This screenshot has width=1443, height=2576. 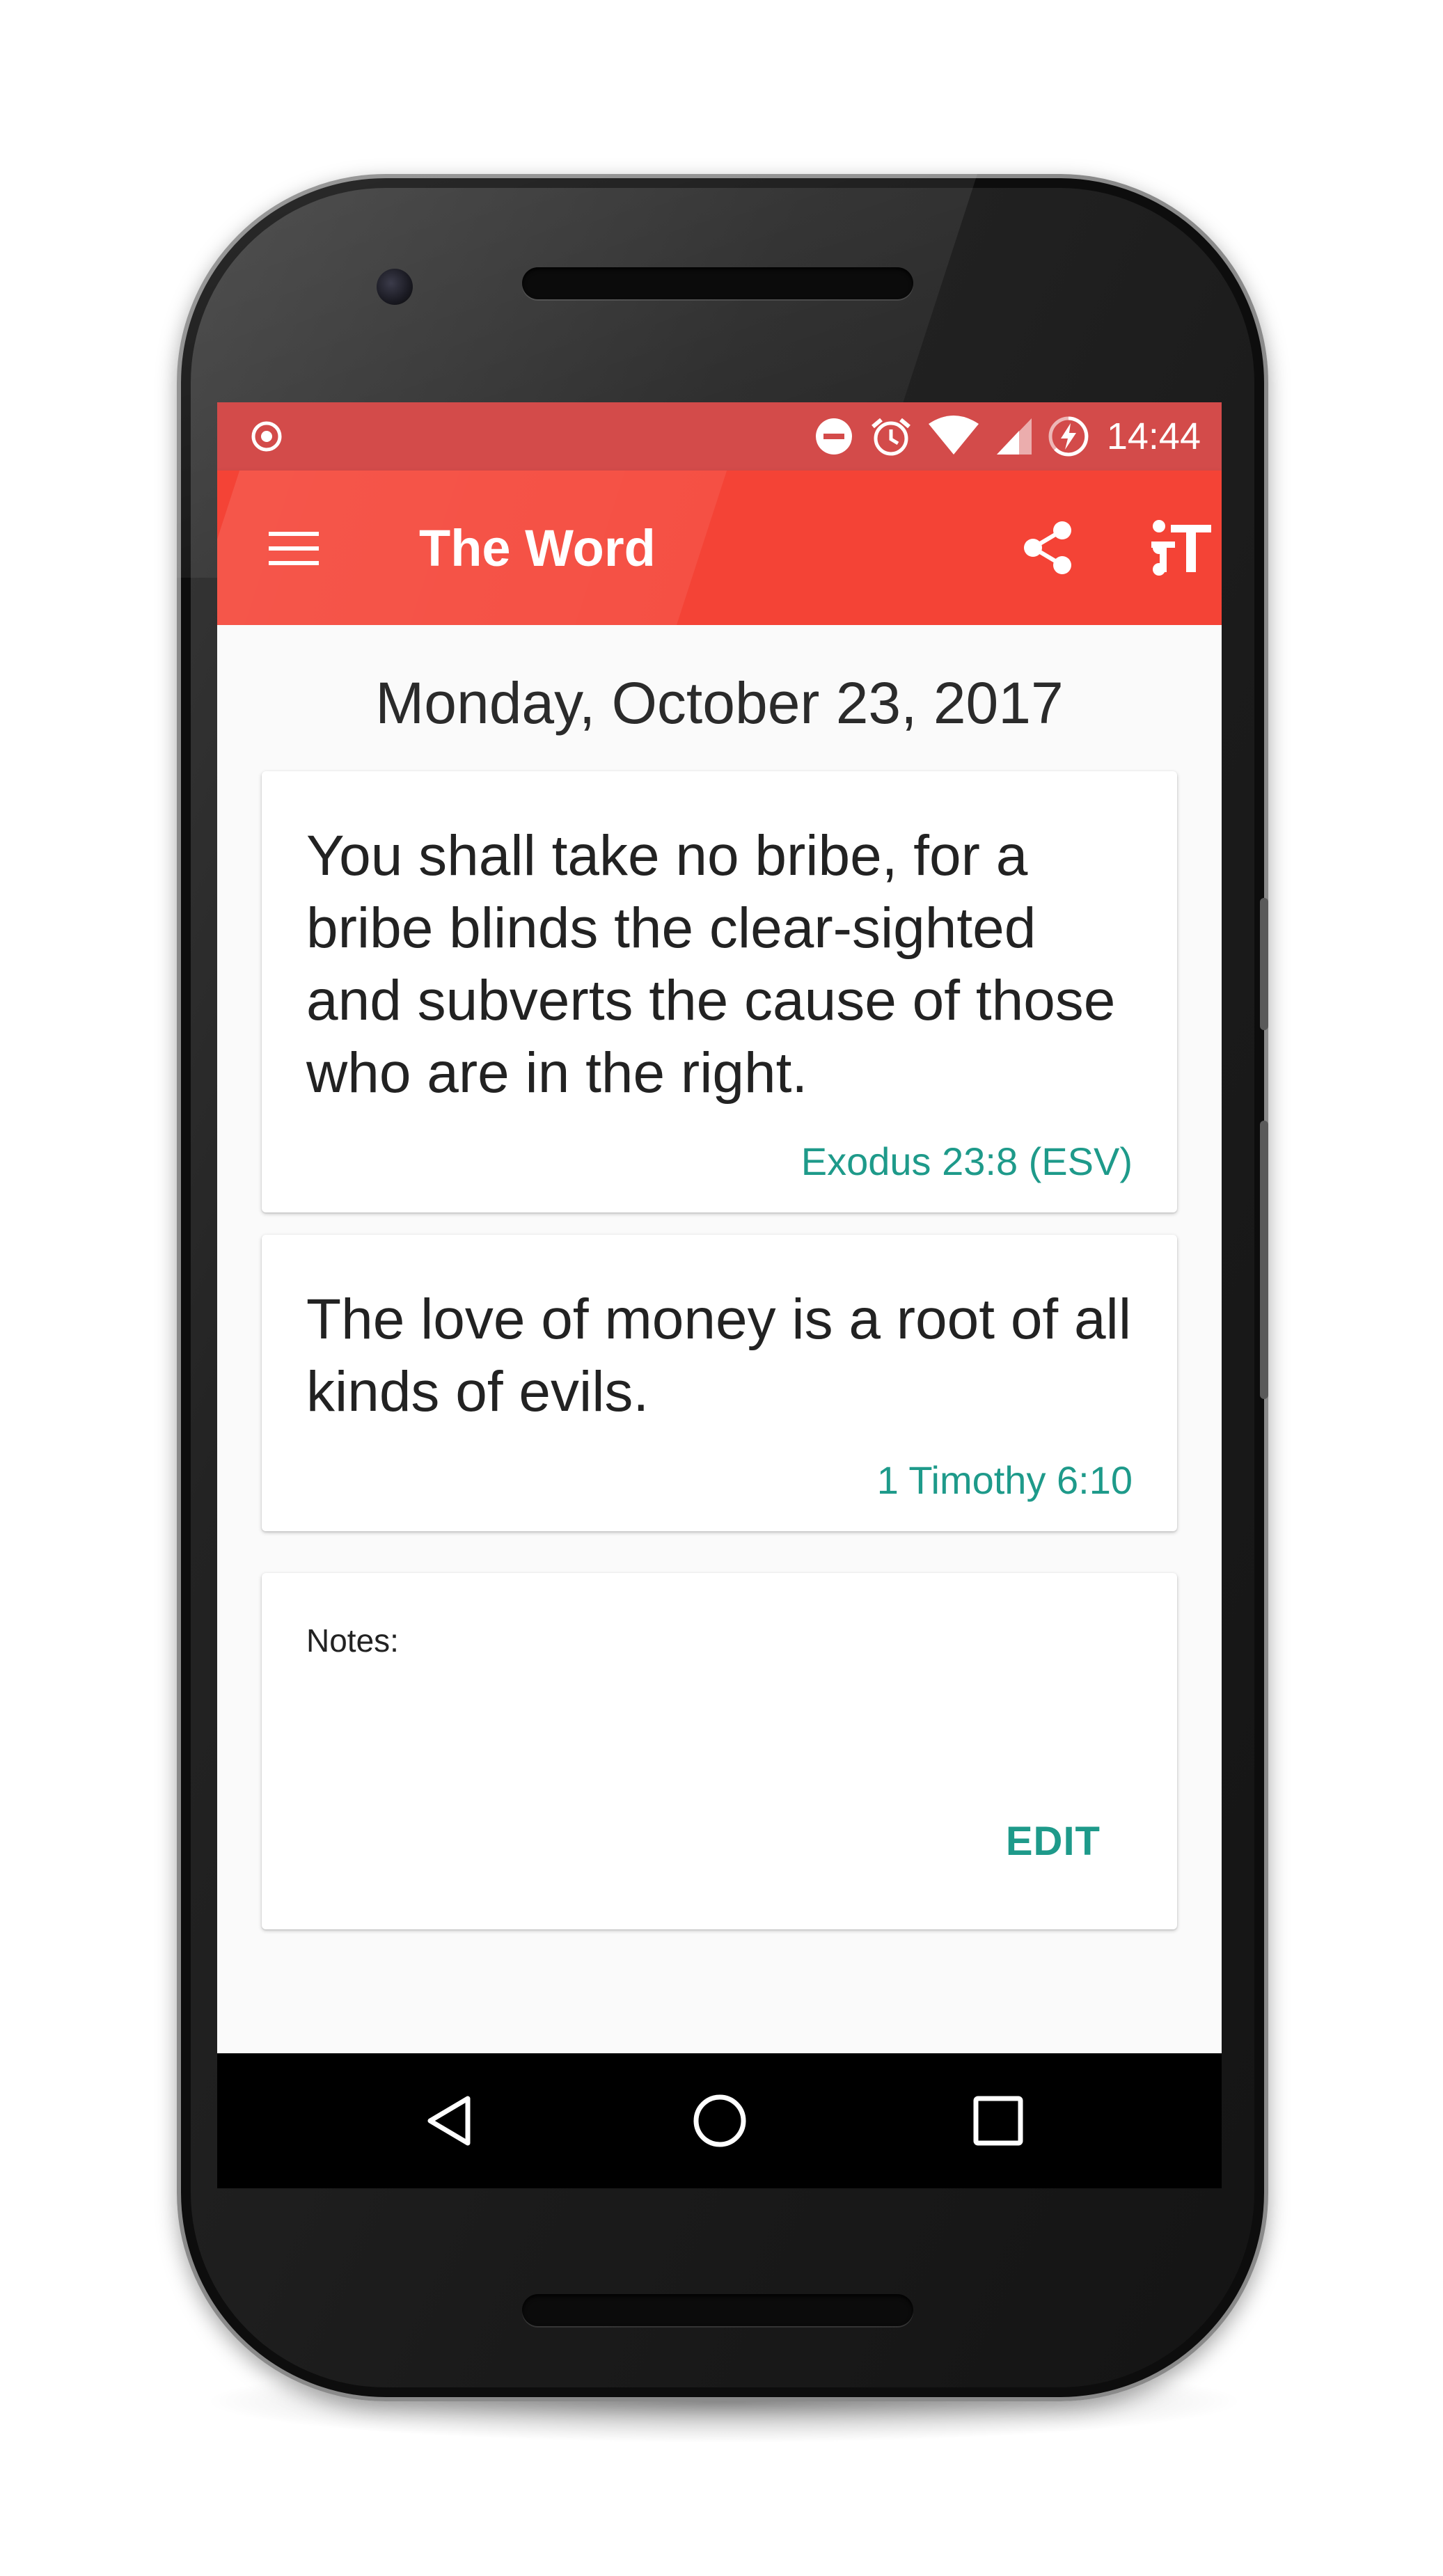 What do you see at coordinates (719, 703) in the screenshot?
I see `date-heading: Monday, October 23, 2017` at bounding box center [719, 703].